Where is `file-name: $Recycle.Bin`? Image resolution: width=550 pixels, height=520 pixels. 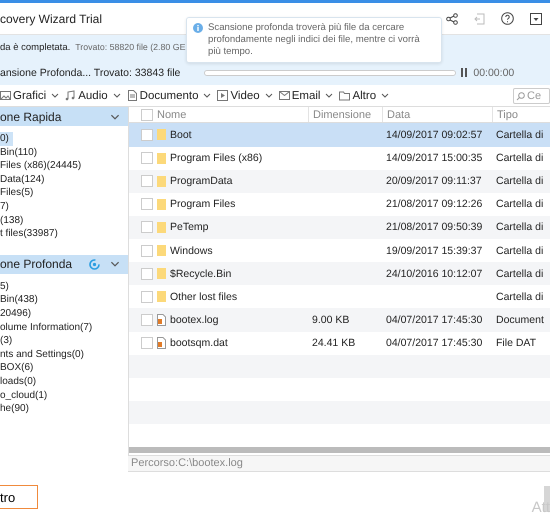 file-name: $Recycle.Bin is located at coordinates (201, 274).